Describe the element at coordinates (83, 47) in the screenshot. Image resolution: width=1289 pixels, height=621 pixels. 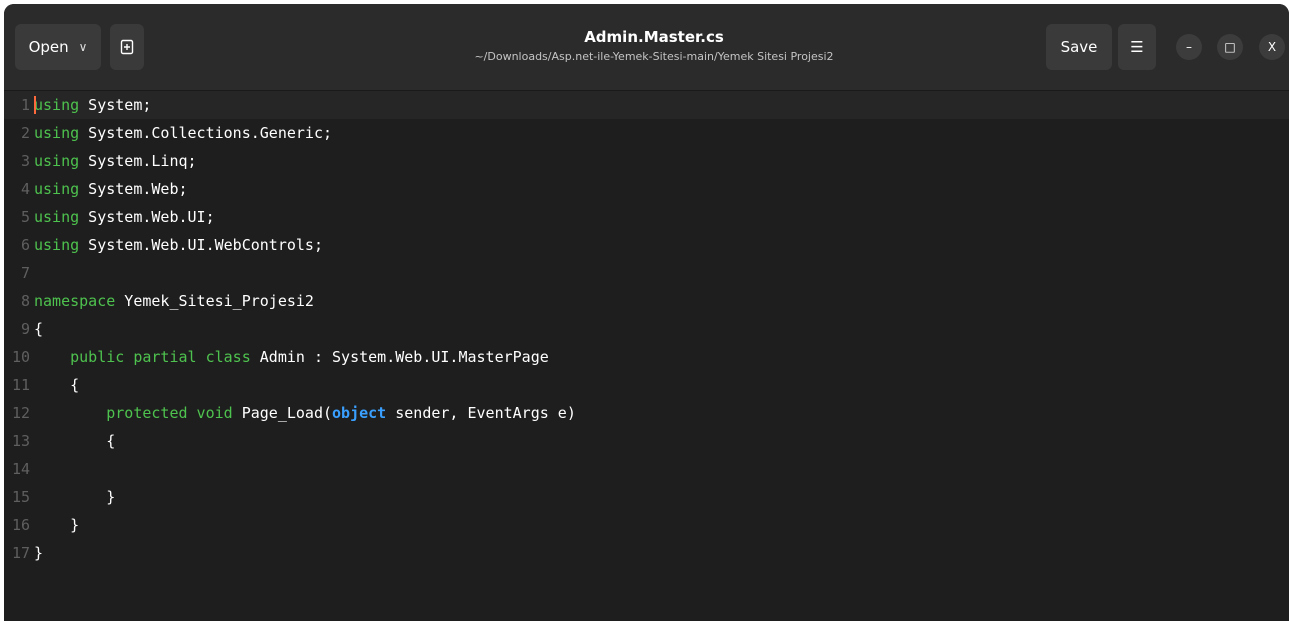
I see `chevron-down-icon: ∨` at that location.